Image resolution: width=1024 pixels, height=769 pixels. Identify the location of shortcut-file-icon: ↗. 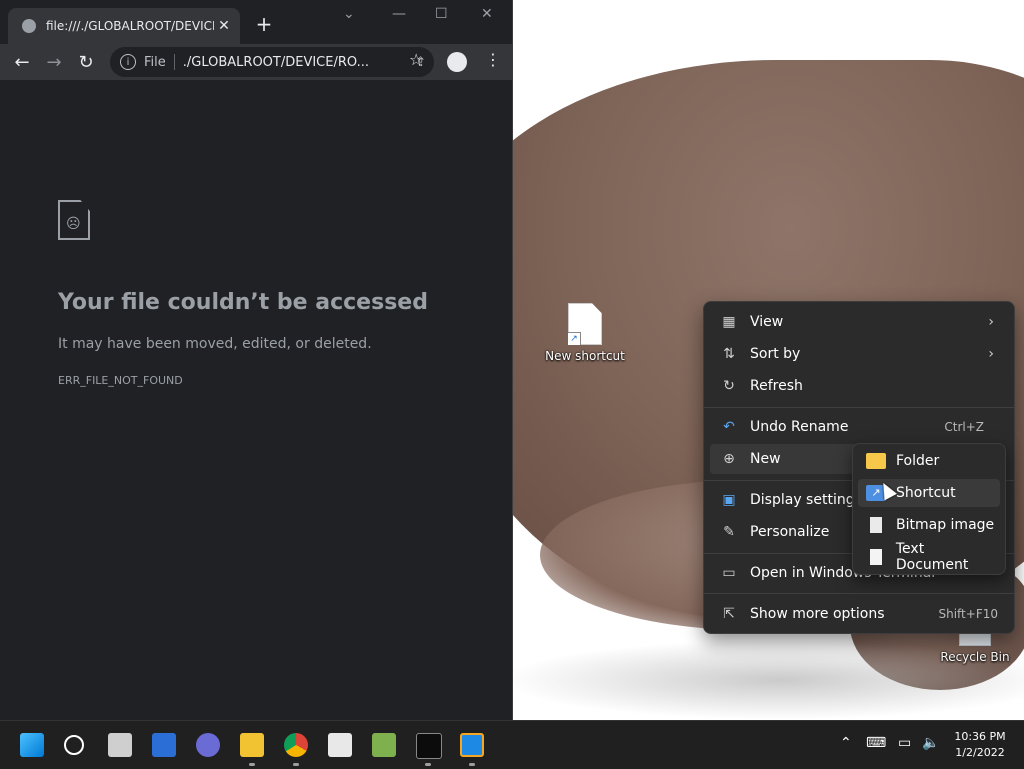
(585, 324).